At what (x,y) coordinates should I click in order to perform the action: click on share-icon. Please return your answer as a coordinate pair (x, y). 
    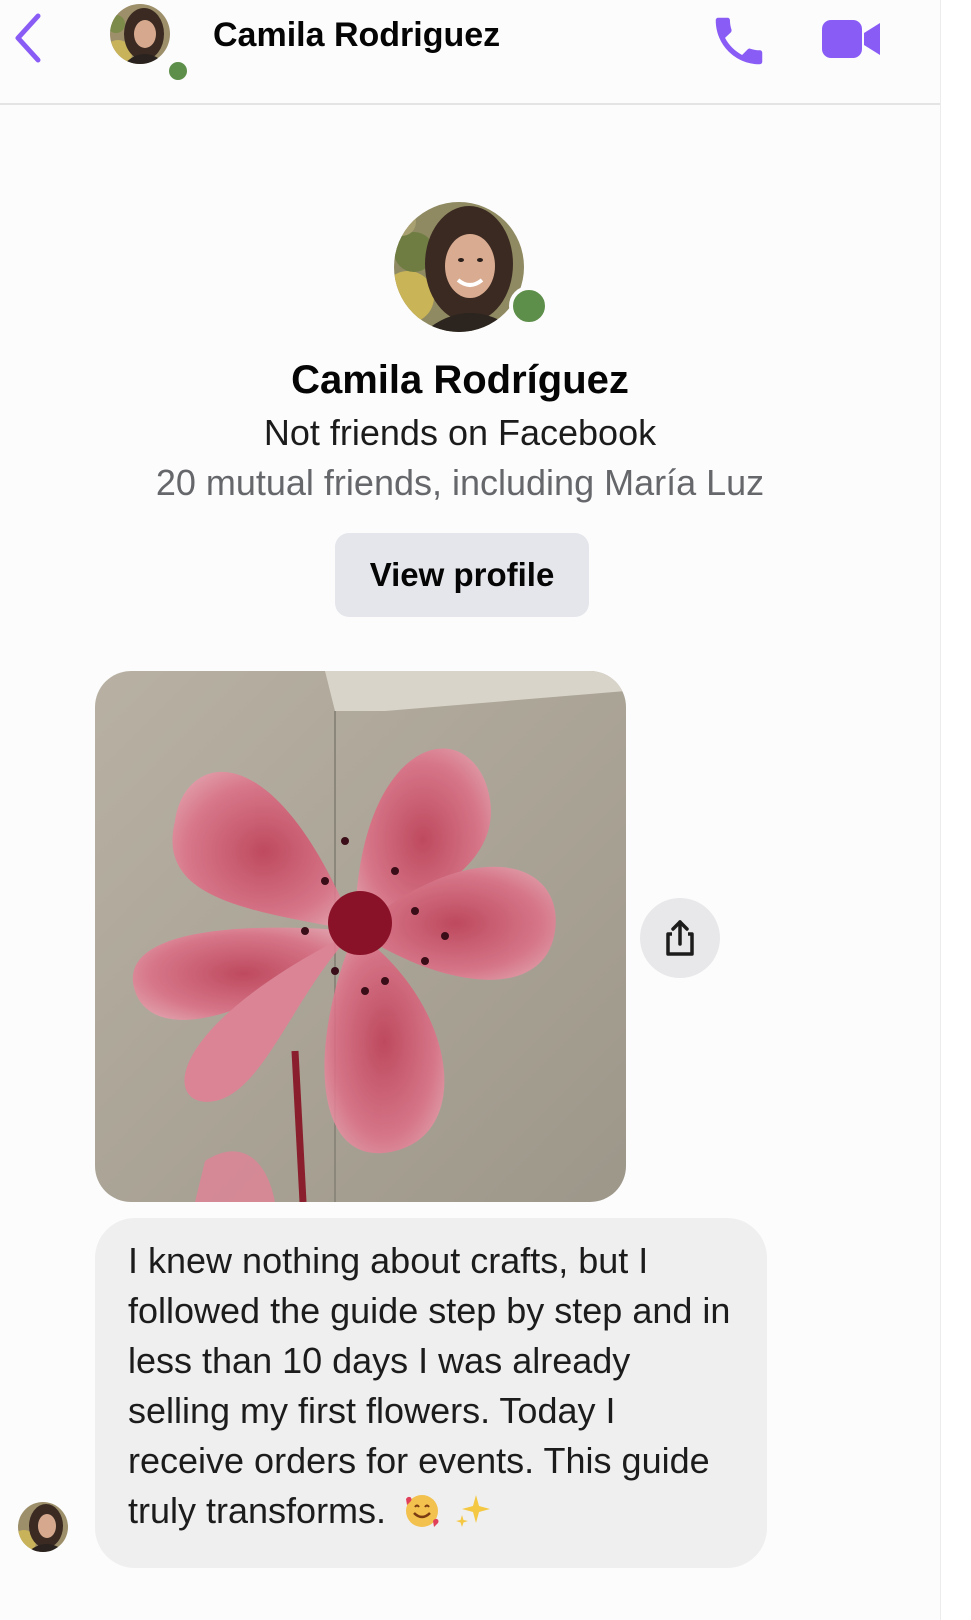
    Looking at the image, I should click on (680, 938).